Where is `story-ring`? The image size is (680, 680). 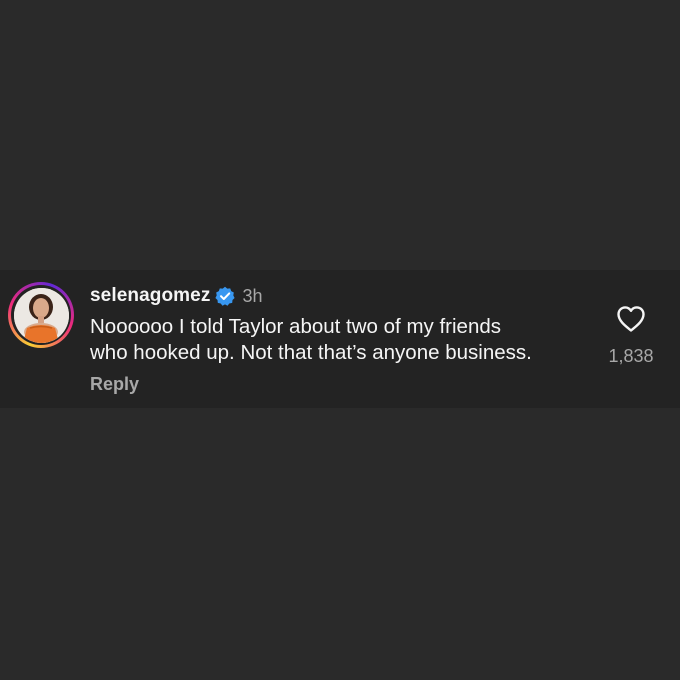
story-ring is located at coordinates (41, 315).